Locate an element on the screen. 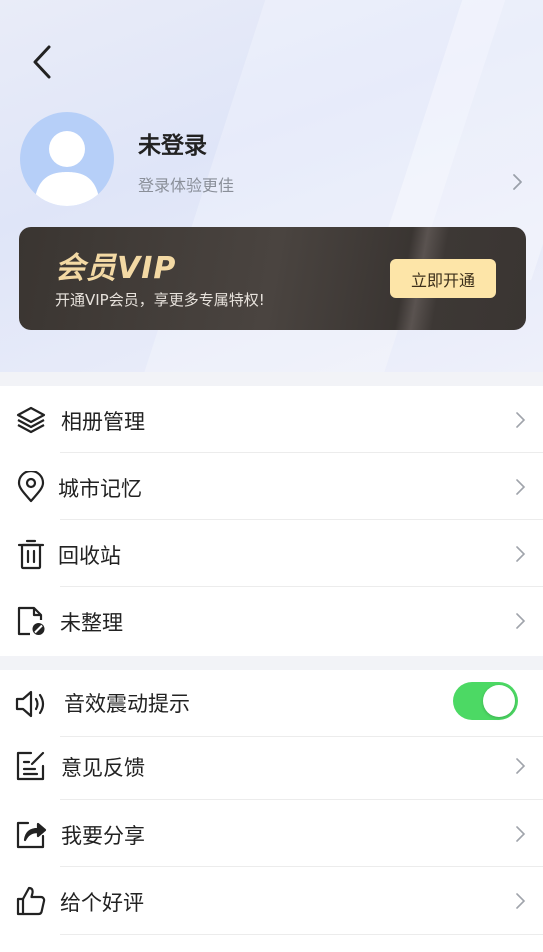 This screenshot has height=952, width=543. menu-item-feedback: 意见反馈 is located at coordinates (271, 766).